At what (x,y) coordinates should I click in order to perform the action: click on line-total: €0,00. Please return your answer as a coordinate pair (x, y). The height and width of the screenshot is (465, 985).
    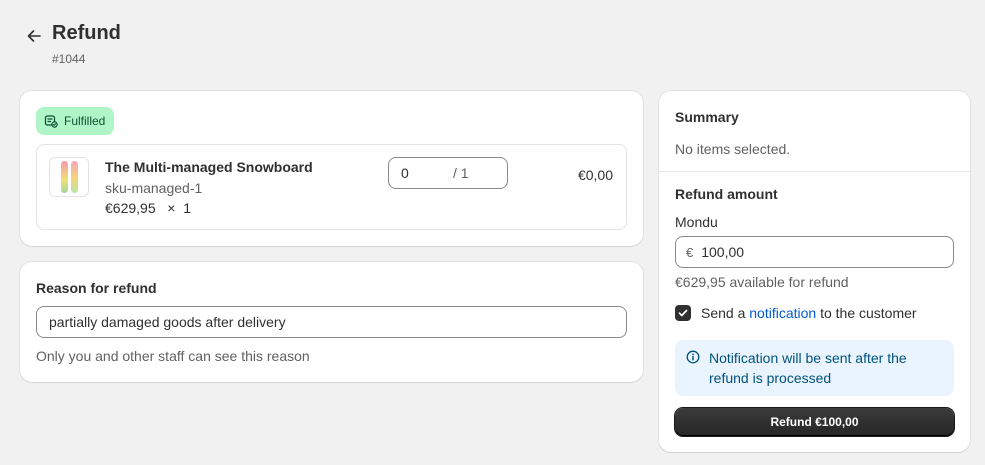
    Looking at the image, I should click on (595, 175).